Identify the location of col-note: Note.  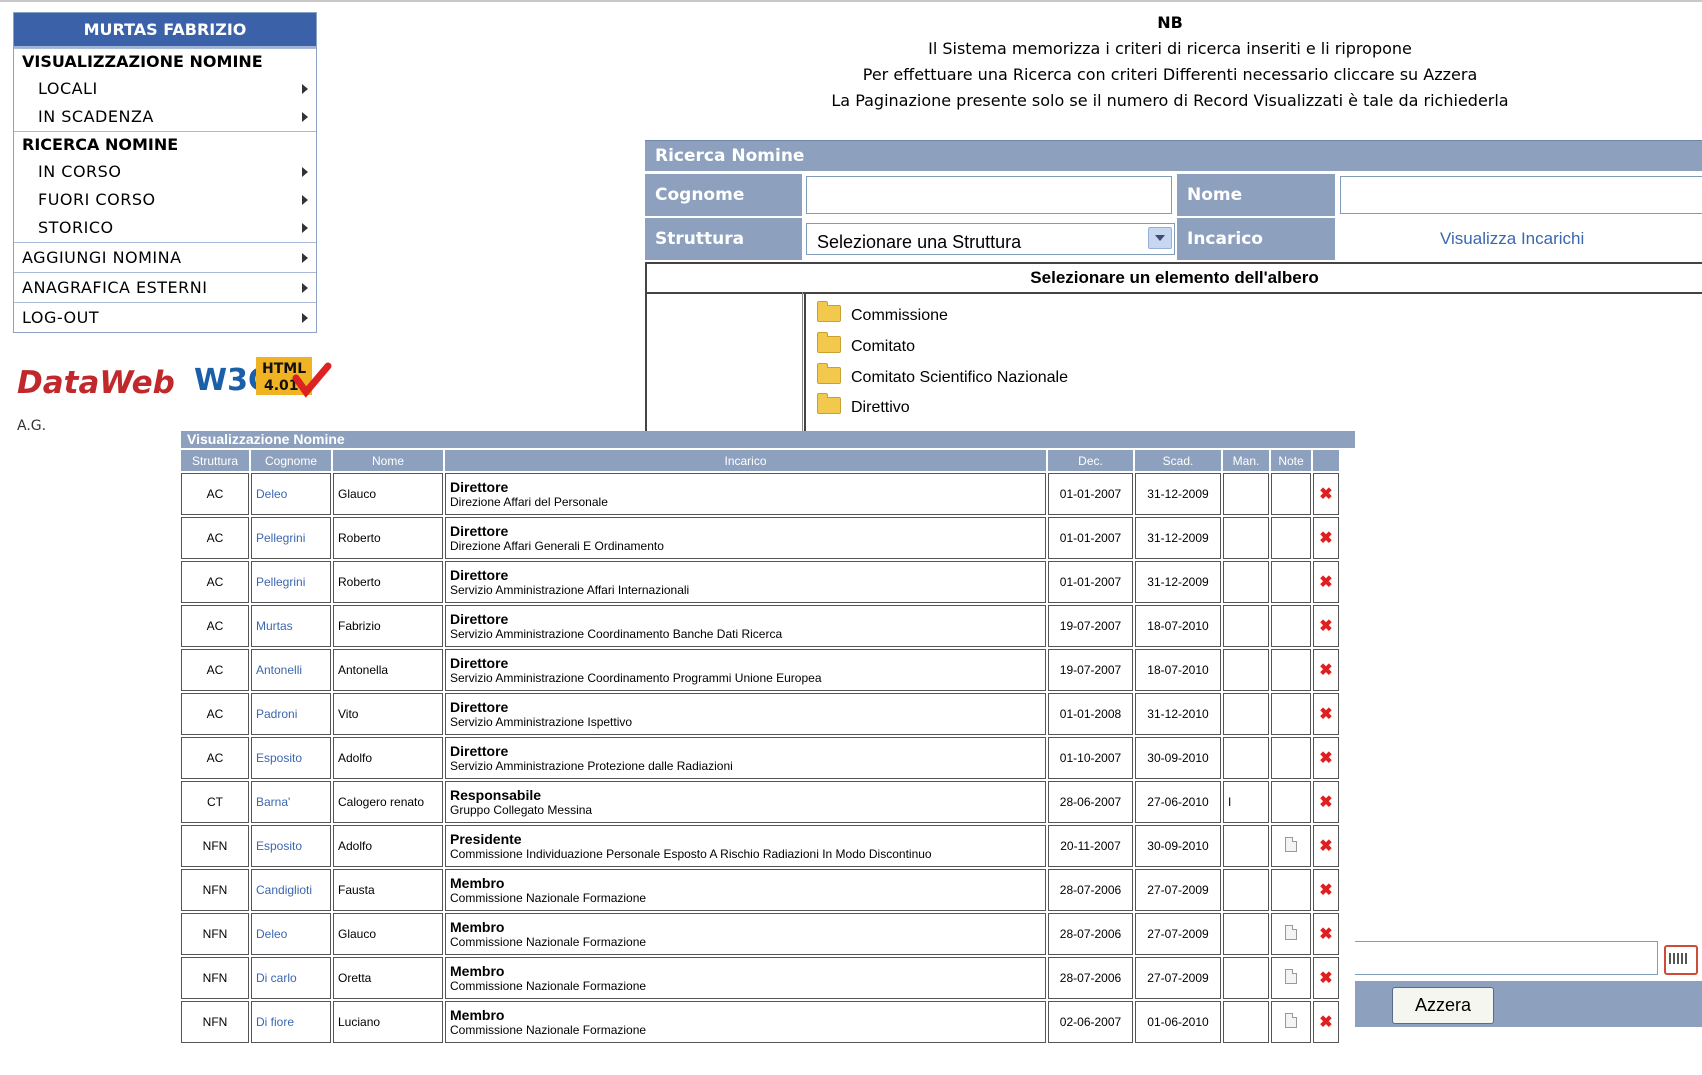
(1291, 460).